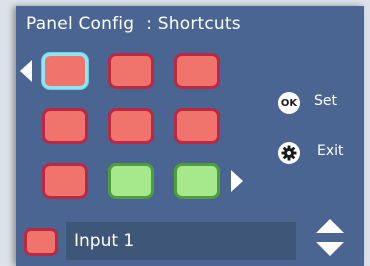  Describe the element at coordinates (193, 24) in the screenshot. I see `section-text: : Shortcuts` at that location.